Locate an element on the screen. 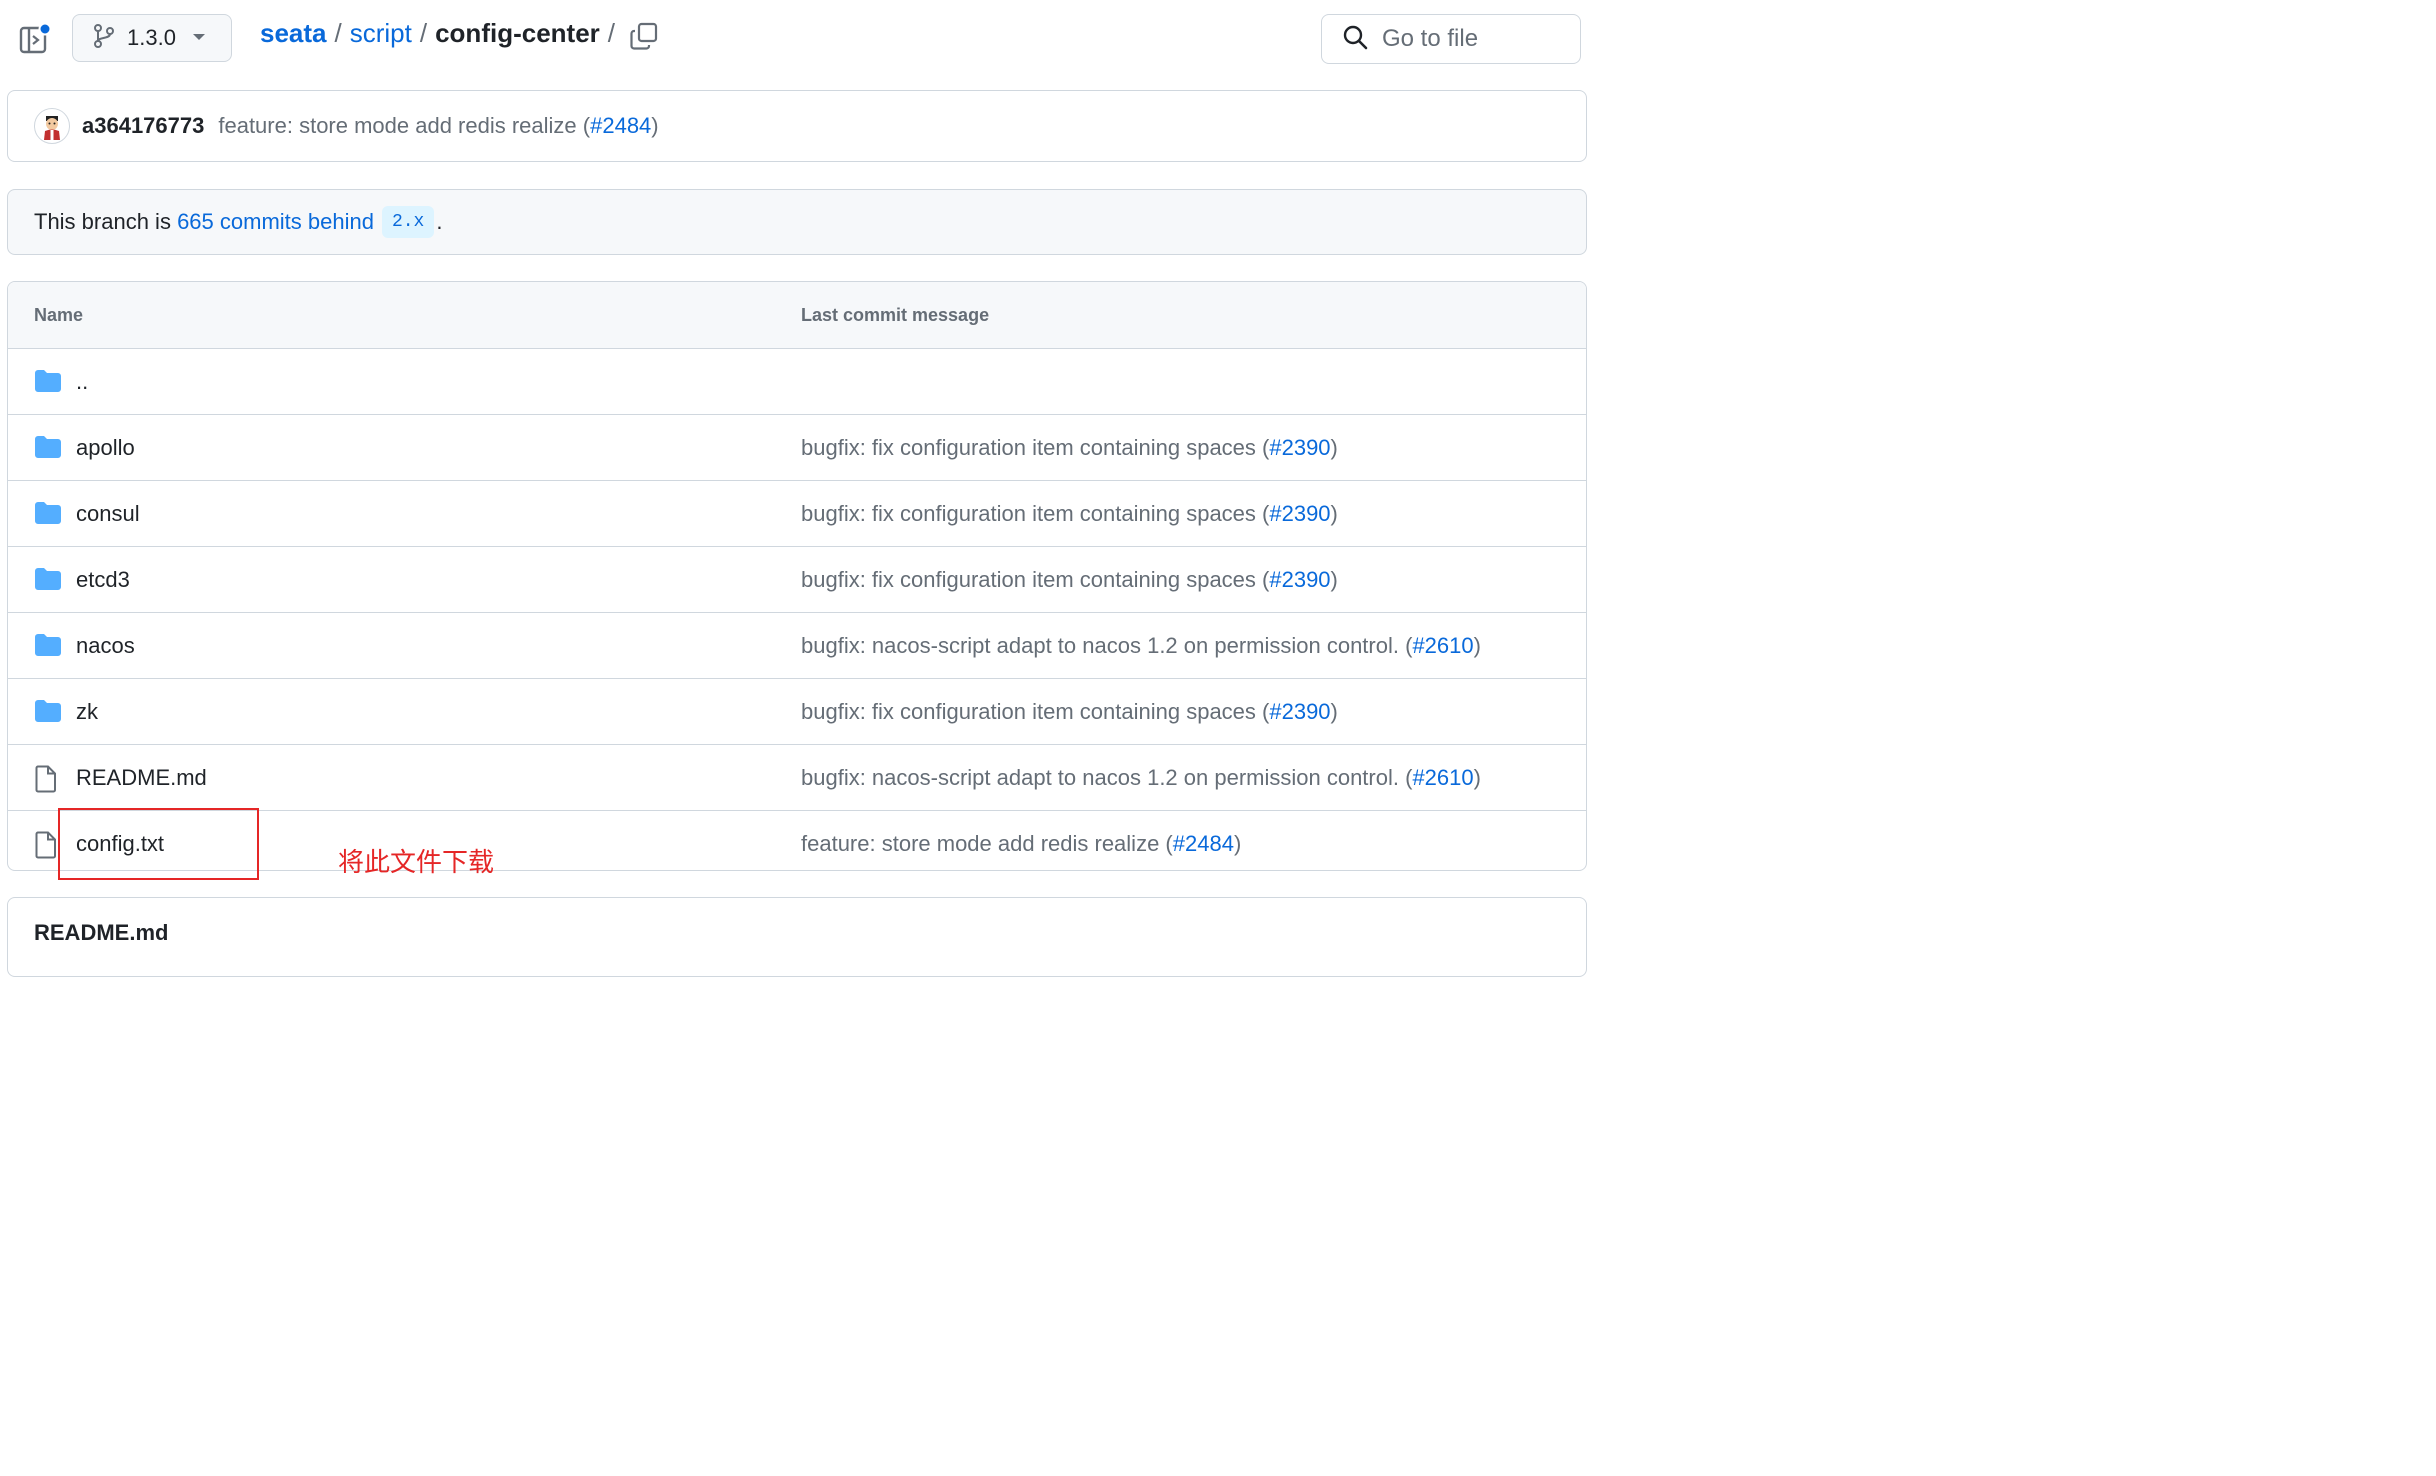 The width and height of the screenshot is (2436, 1476). annotation-text: 将此文件下载 is located at coordinates (416, 863).